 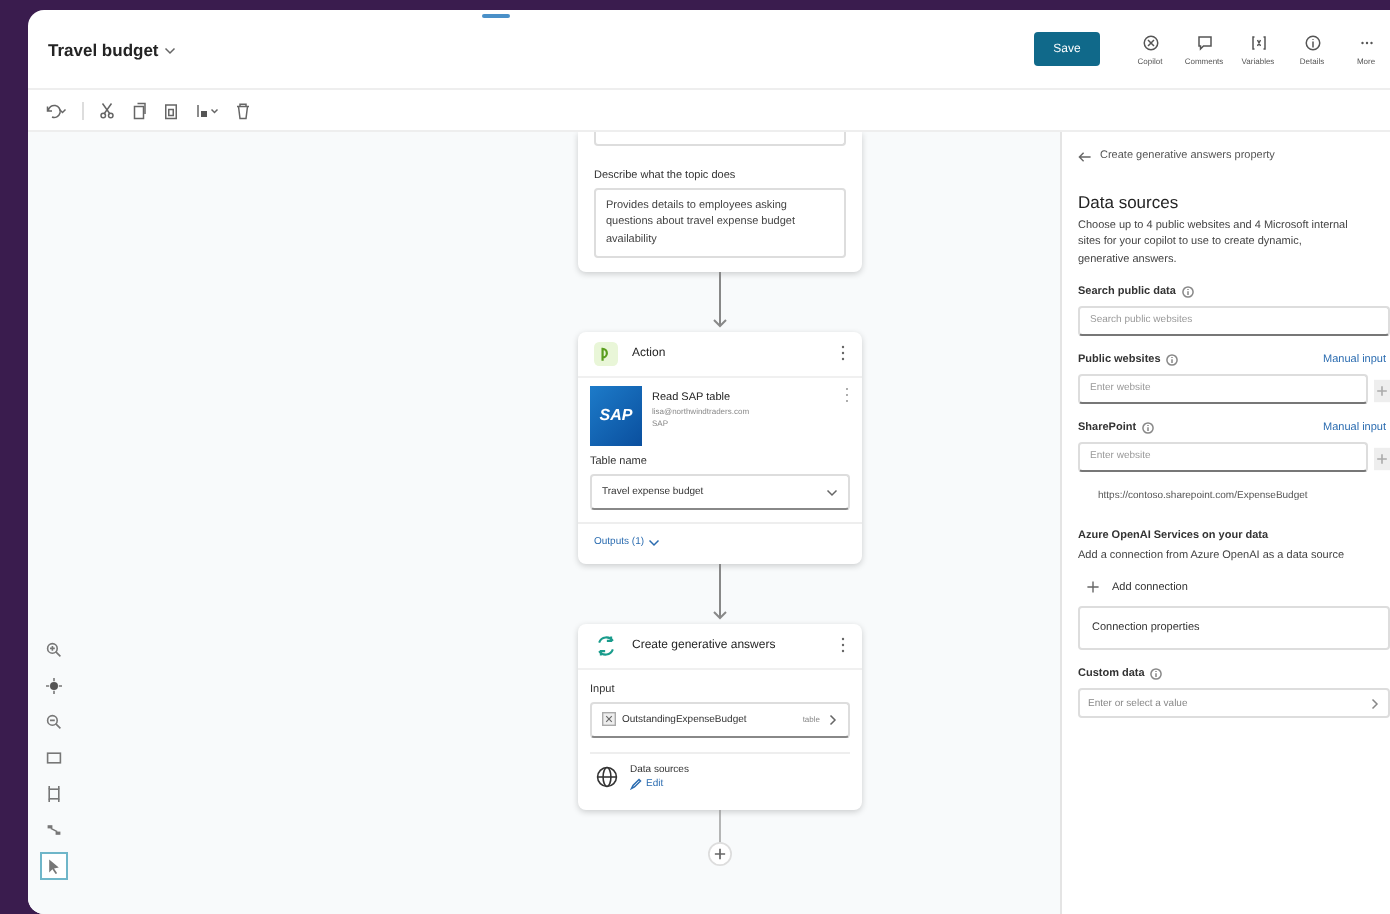 I want to click on target-icon, so click(x=54, y=686).